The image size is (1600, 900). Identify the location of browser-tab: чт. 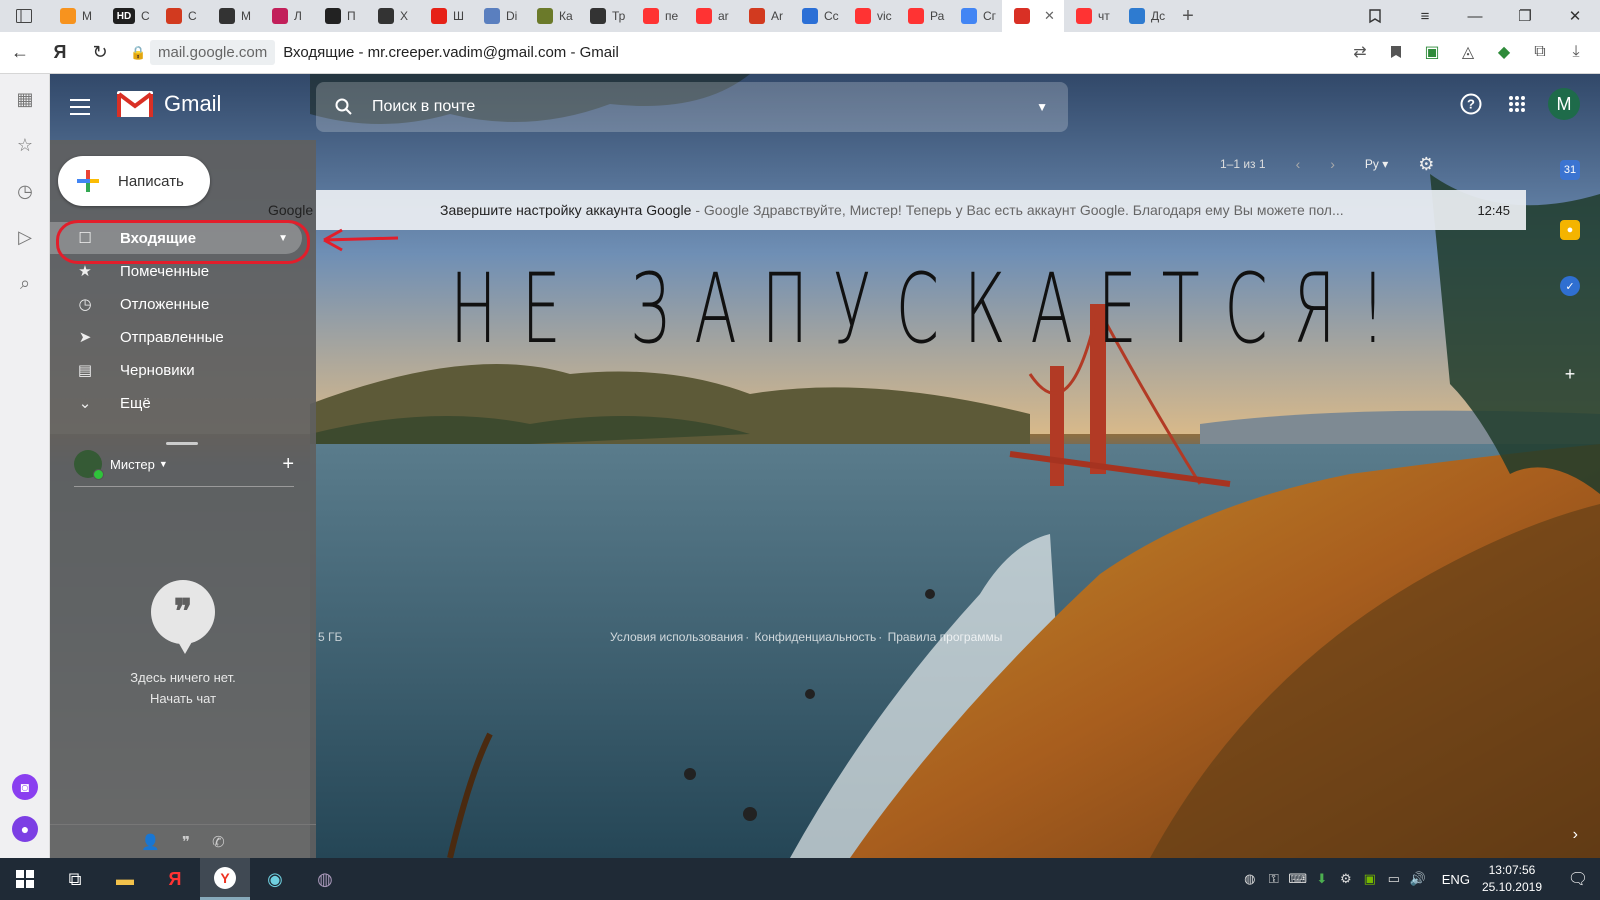
(1090, 16).